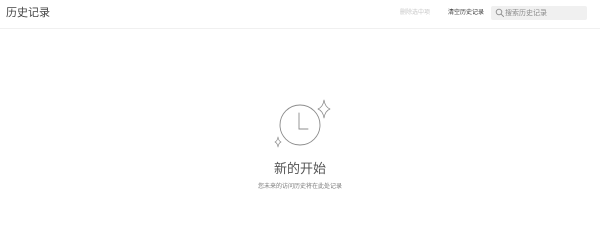 Image resolution: width=600 pixels, height=240 pixels. Describe the element at coordinates (299, 169) in the screenshot. I see `empty-state-title: 新的开始` at that location.